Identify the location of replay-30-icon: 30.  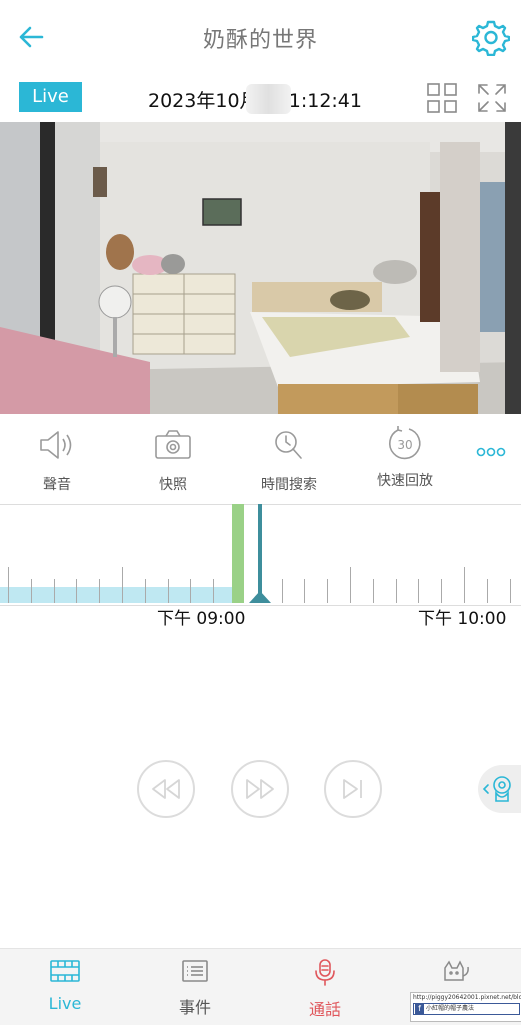
(404, 443).